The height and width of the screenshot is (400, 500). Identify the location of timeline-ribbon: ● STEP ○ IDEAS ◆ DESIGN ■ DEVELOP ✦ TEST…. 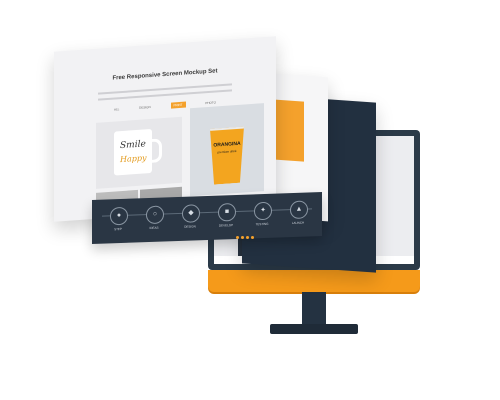
(207, 218).